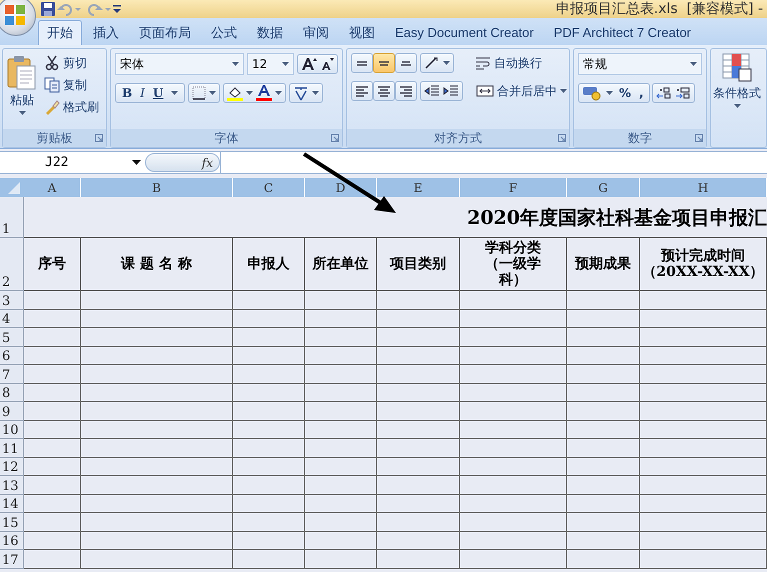 This screenshot has width=767, height=572. What do you see at coordinates (48, 9) in the screenshot?
I see `save-icon` at bounding box center [48, 9].